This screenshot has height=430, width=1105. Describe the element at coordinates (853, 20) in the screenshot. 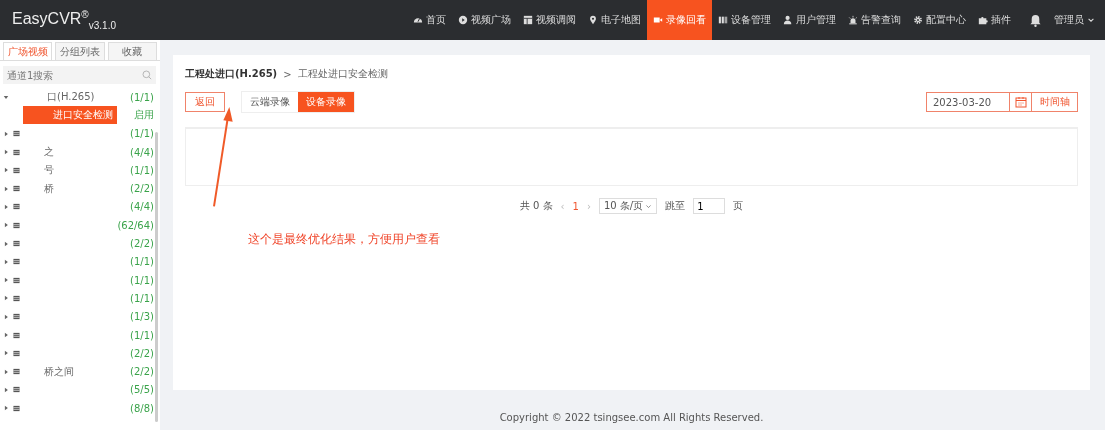

I see `alarm-light-icon` at that location.